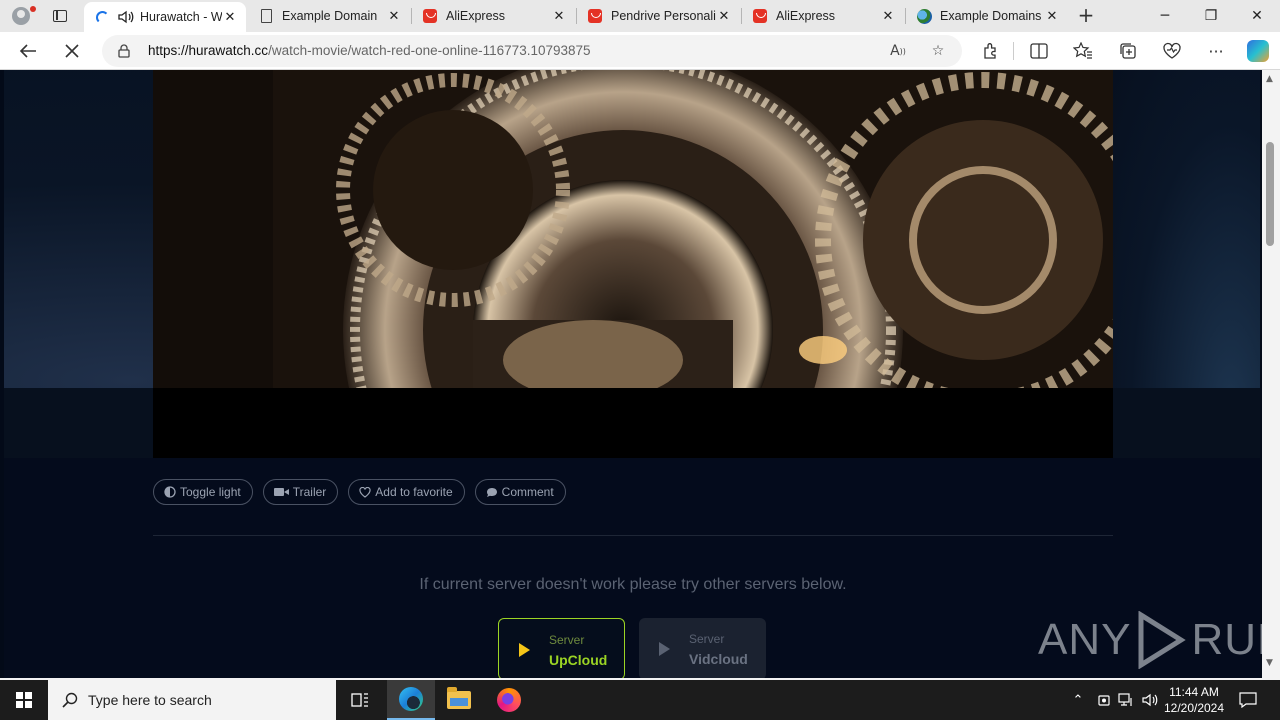  I want to click on minimize-button: ─, so click(1165, 16).